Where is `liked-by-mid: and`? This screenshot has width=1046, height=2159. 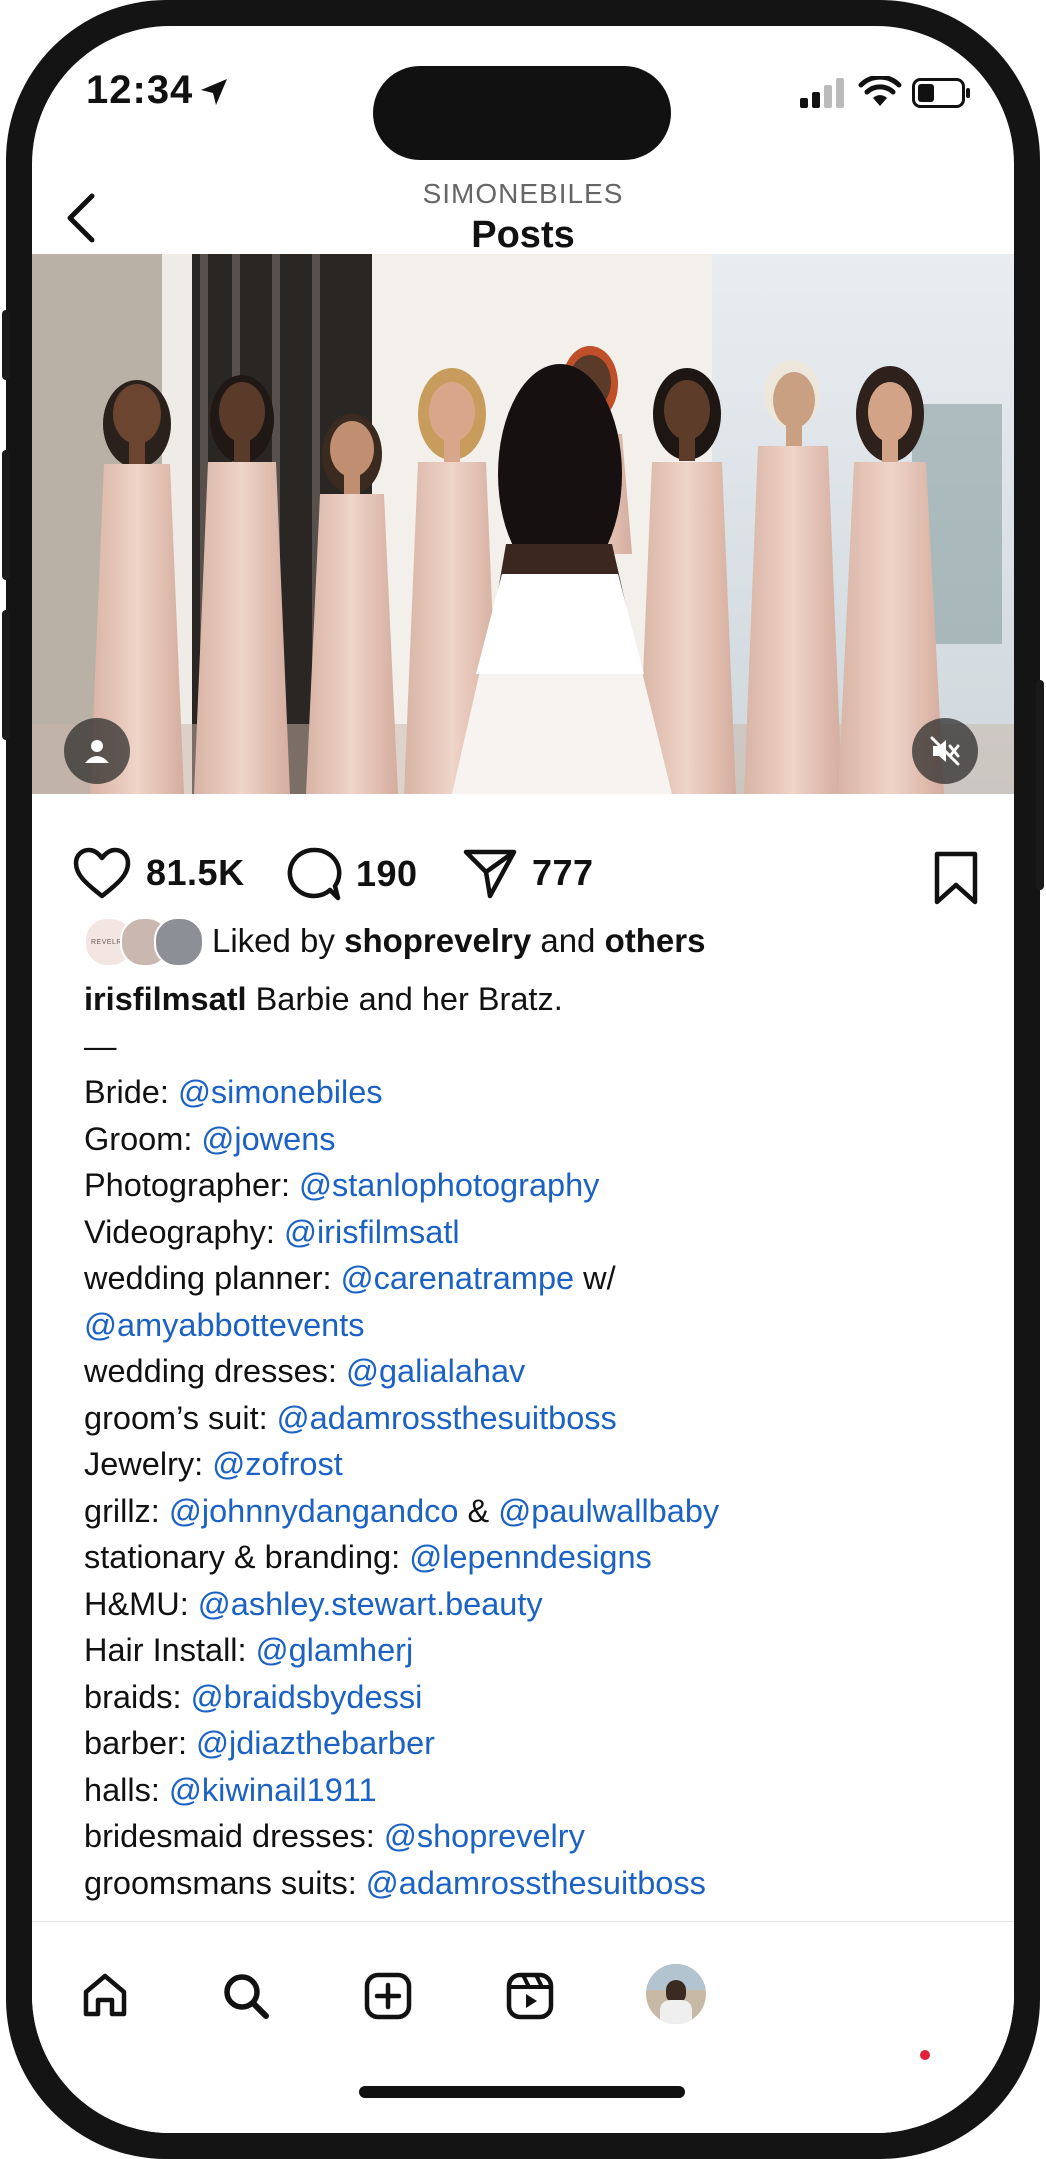
liked-by-mid: and is located at coordinates (568, 940).